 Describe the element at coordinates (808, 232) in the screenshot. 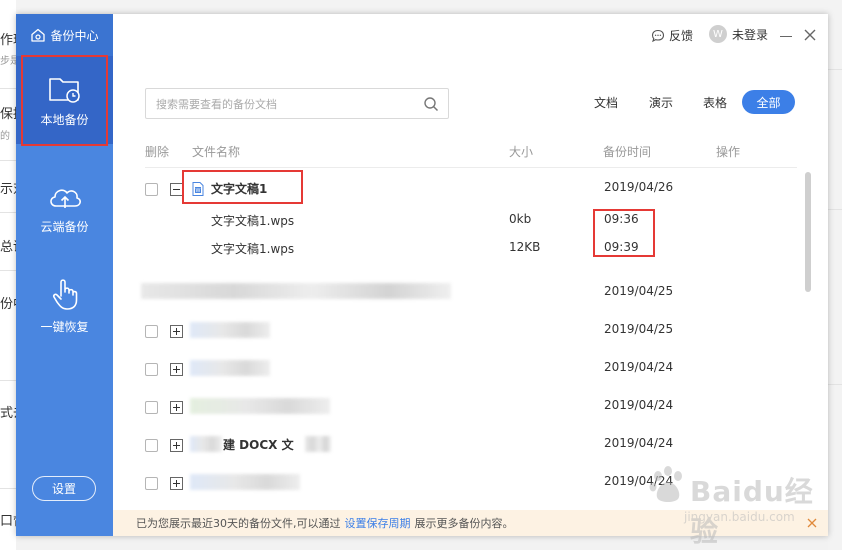

I see `scrollbar-thumb` at that location.